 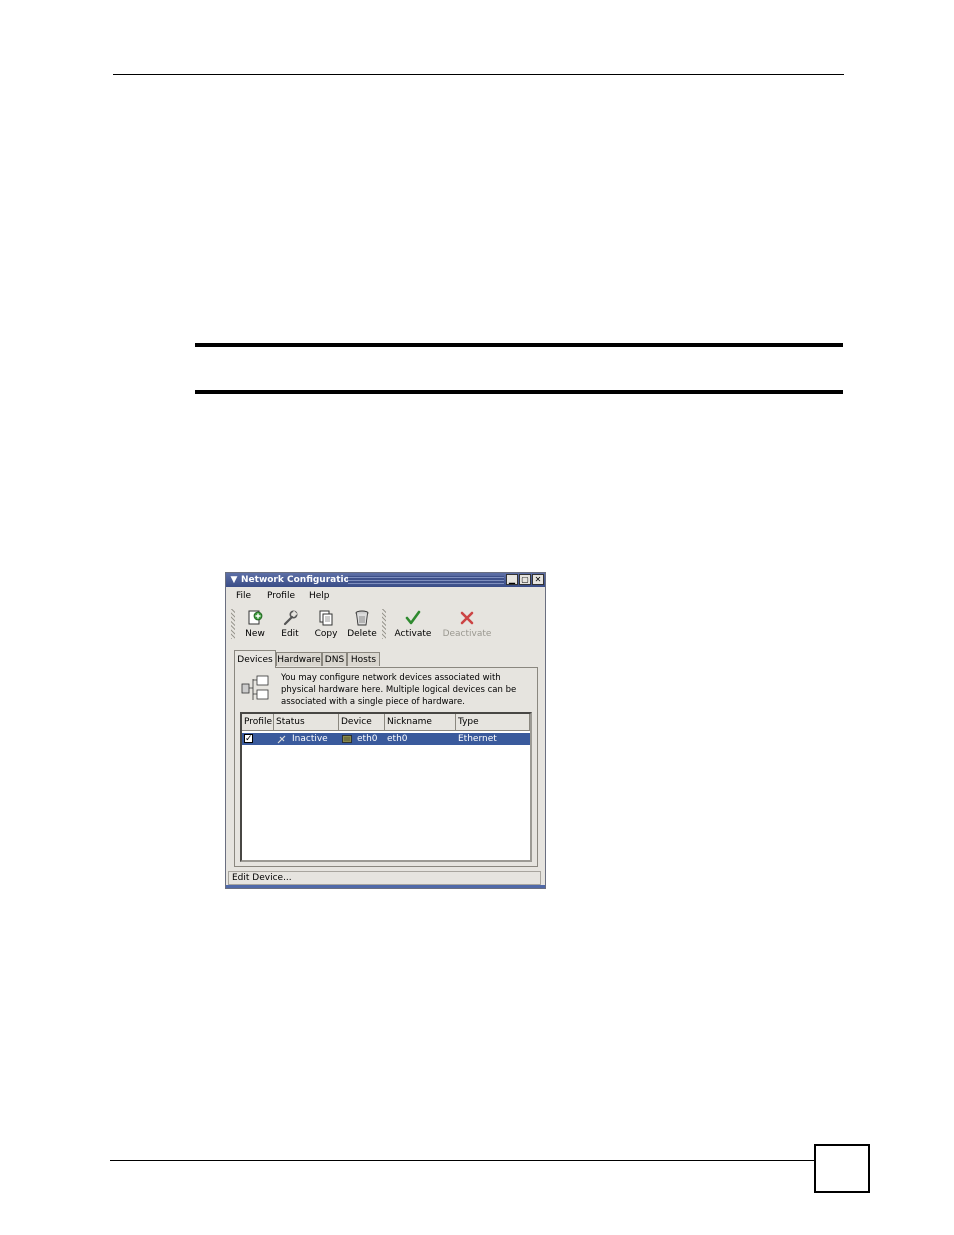 I want to click on network-devices-icon, so click(x=255, y=687).